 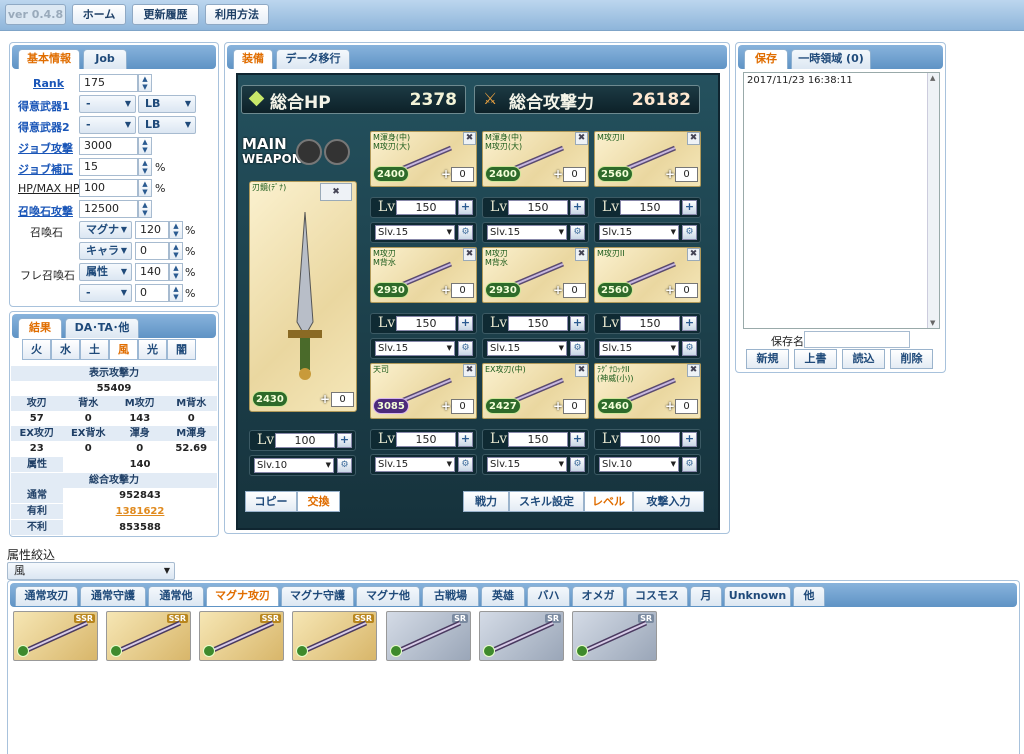 I want to click on main-weapon-card: 刃鏡(ﾃﾞﾅ) ✖ 2430 + 0, so click(x=303, y=296).